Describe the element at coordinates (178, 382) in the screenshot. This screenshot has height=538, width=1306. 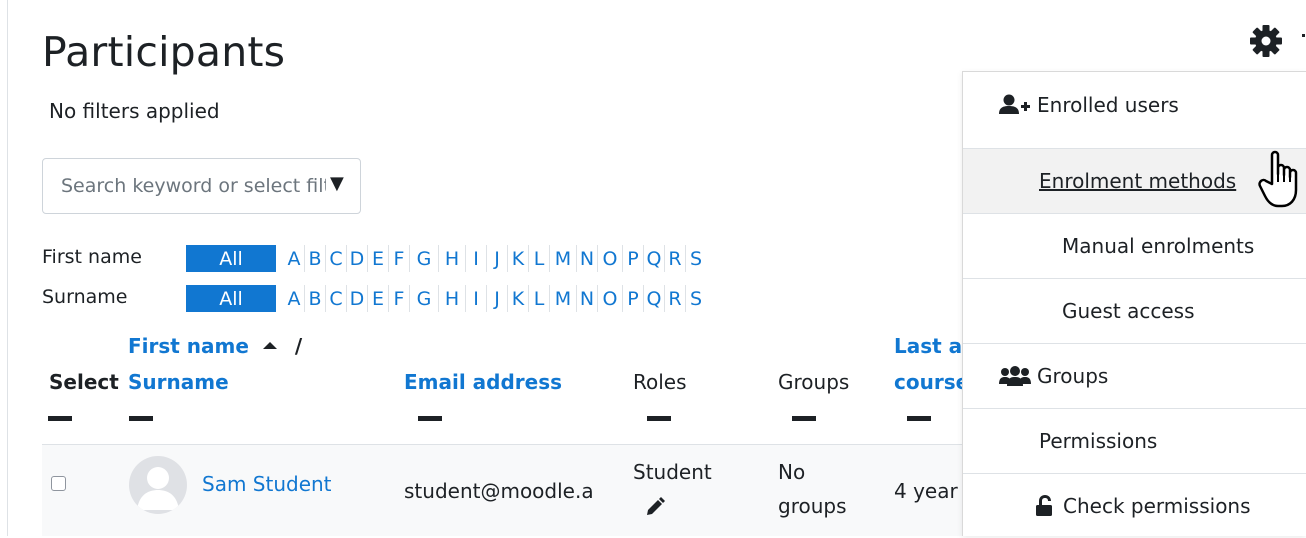
I see `header-surname-sort-link: Surname` at that location.